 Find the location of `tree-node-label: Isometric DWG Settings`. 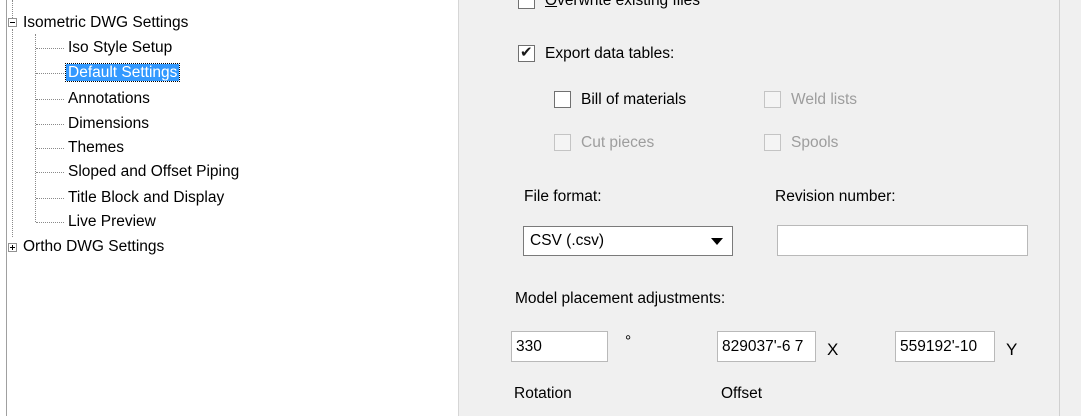

tree-node-label: Isometric DWG Settings is located at coordinates (106, 22).